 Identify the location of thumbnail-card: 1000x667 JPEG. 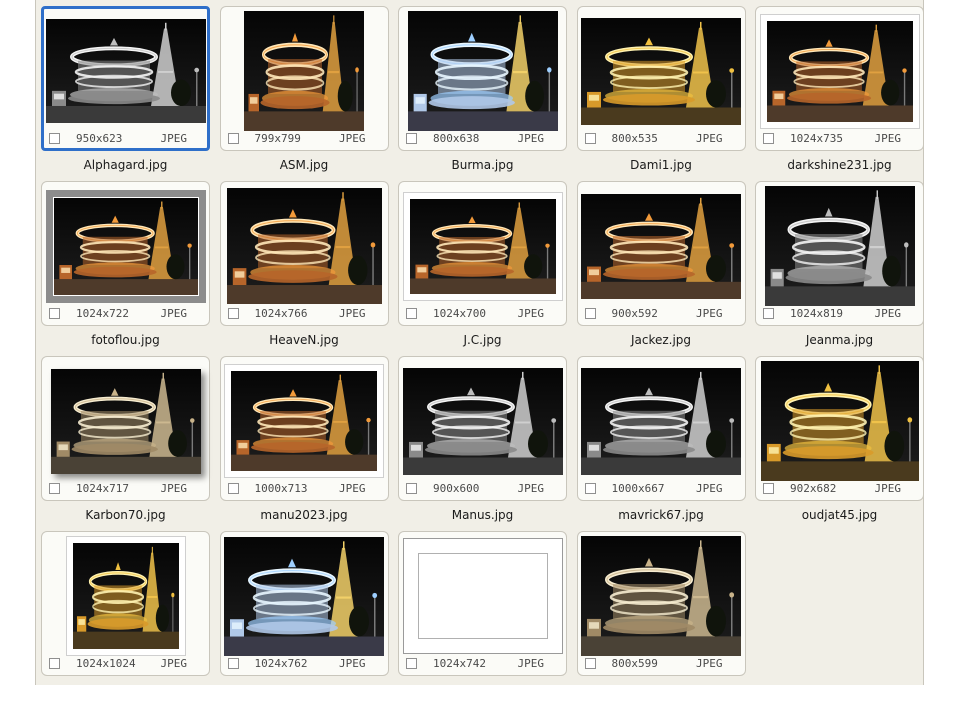
(661, 428).